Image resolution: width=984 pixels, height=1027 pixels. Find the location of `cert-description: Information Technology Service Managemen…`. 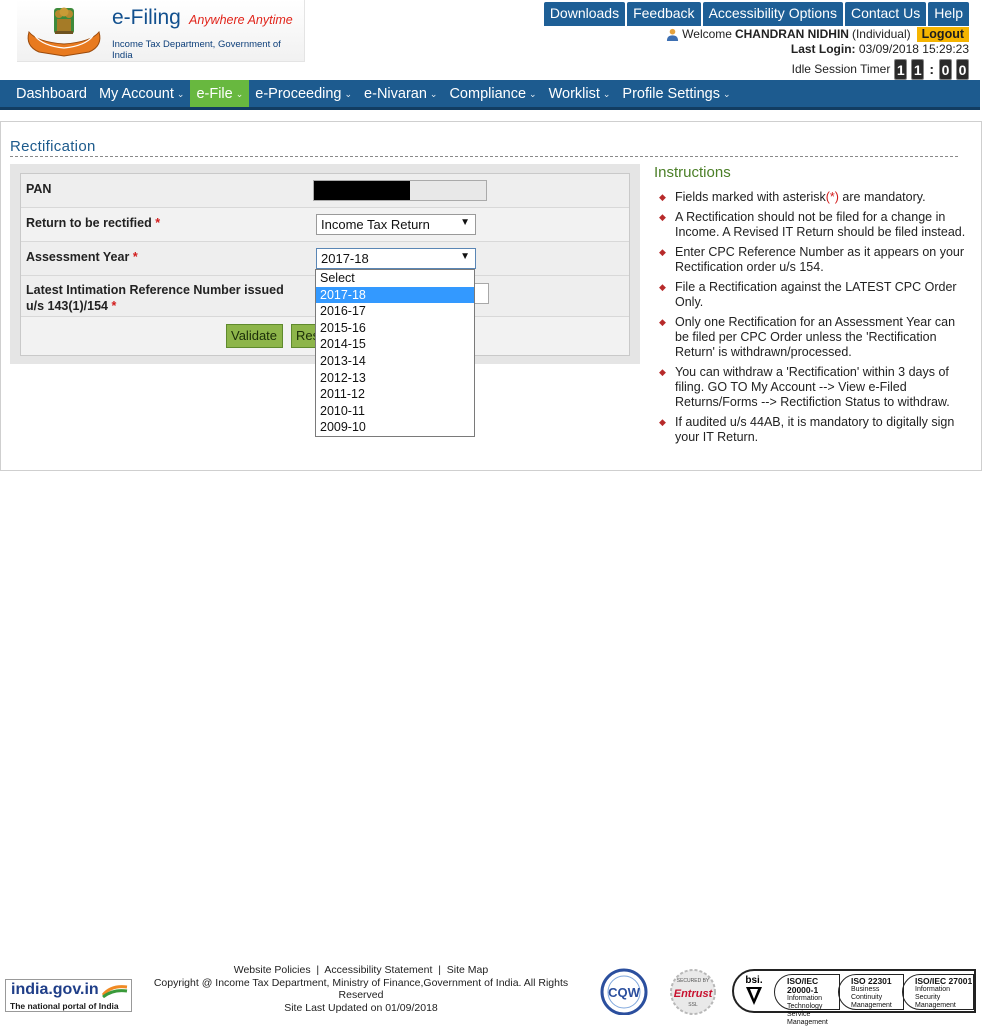

cert-description: Information Technology Service Managemen… is located at coordinates (807, 1010).